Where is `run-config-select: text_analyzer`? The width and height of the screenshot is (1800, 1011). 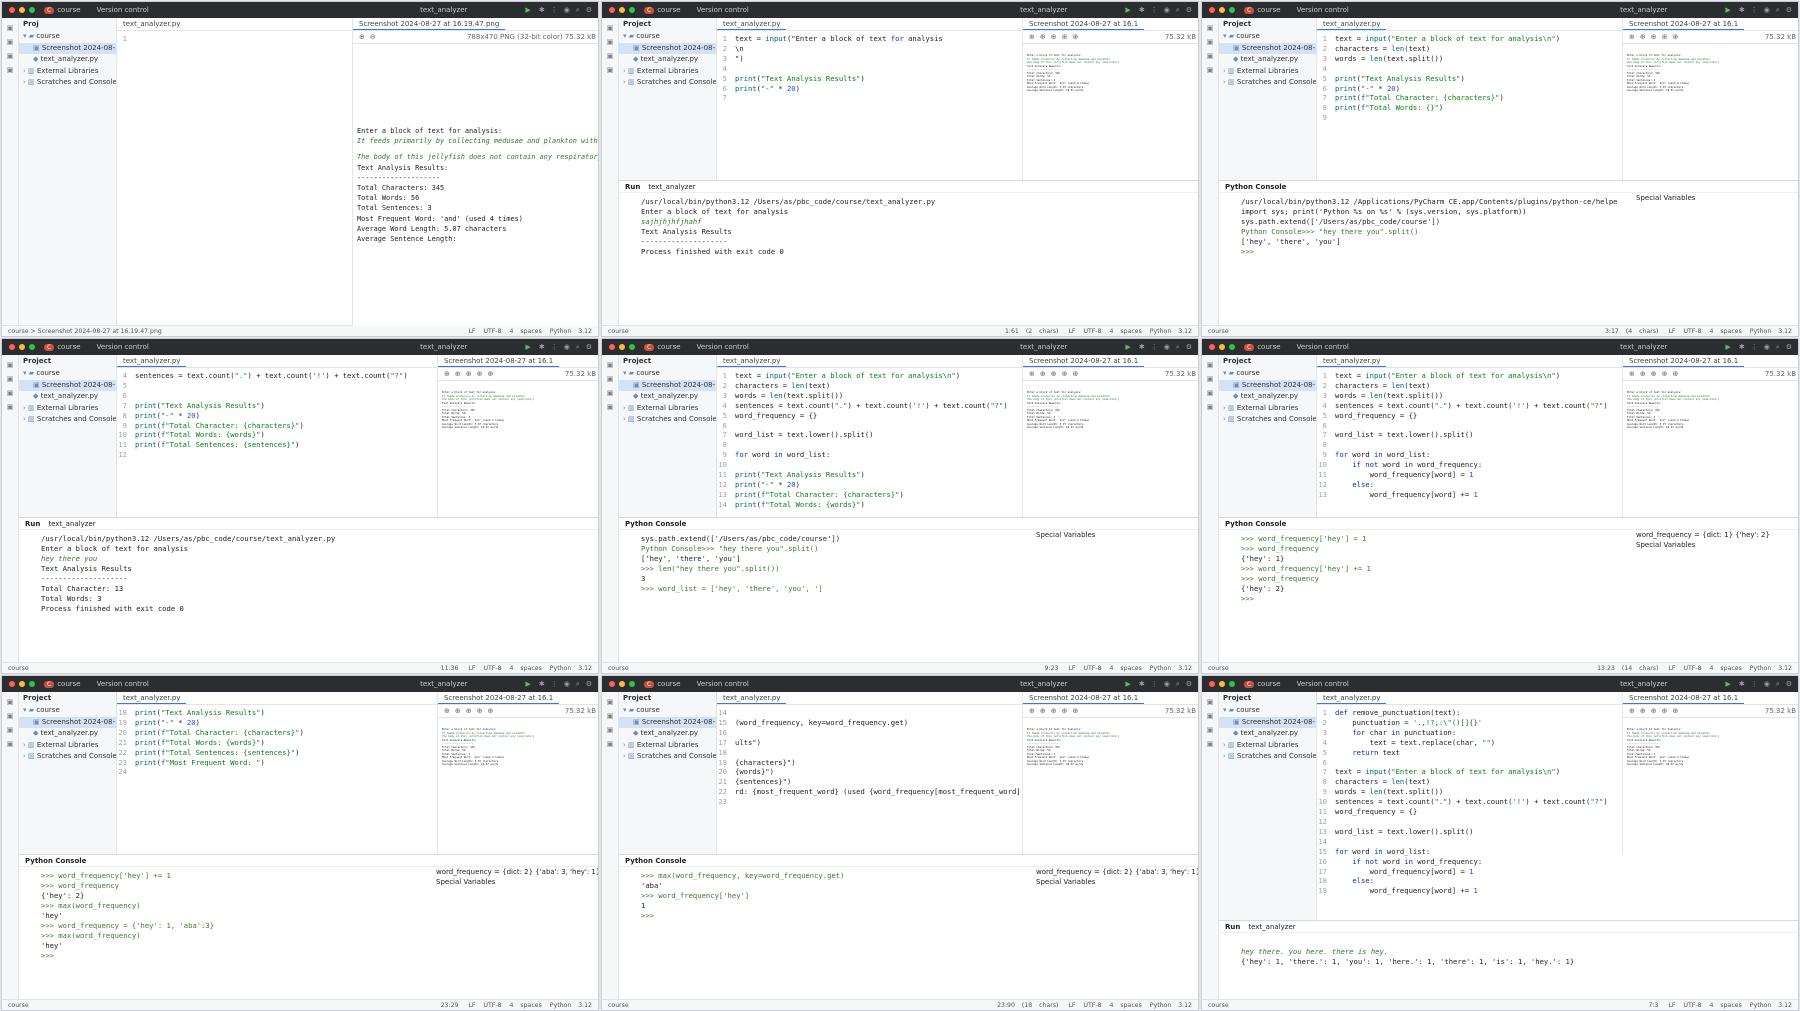
run-config-select: text_analyzer is located at coordinates (1043, 347).